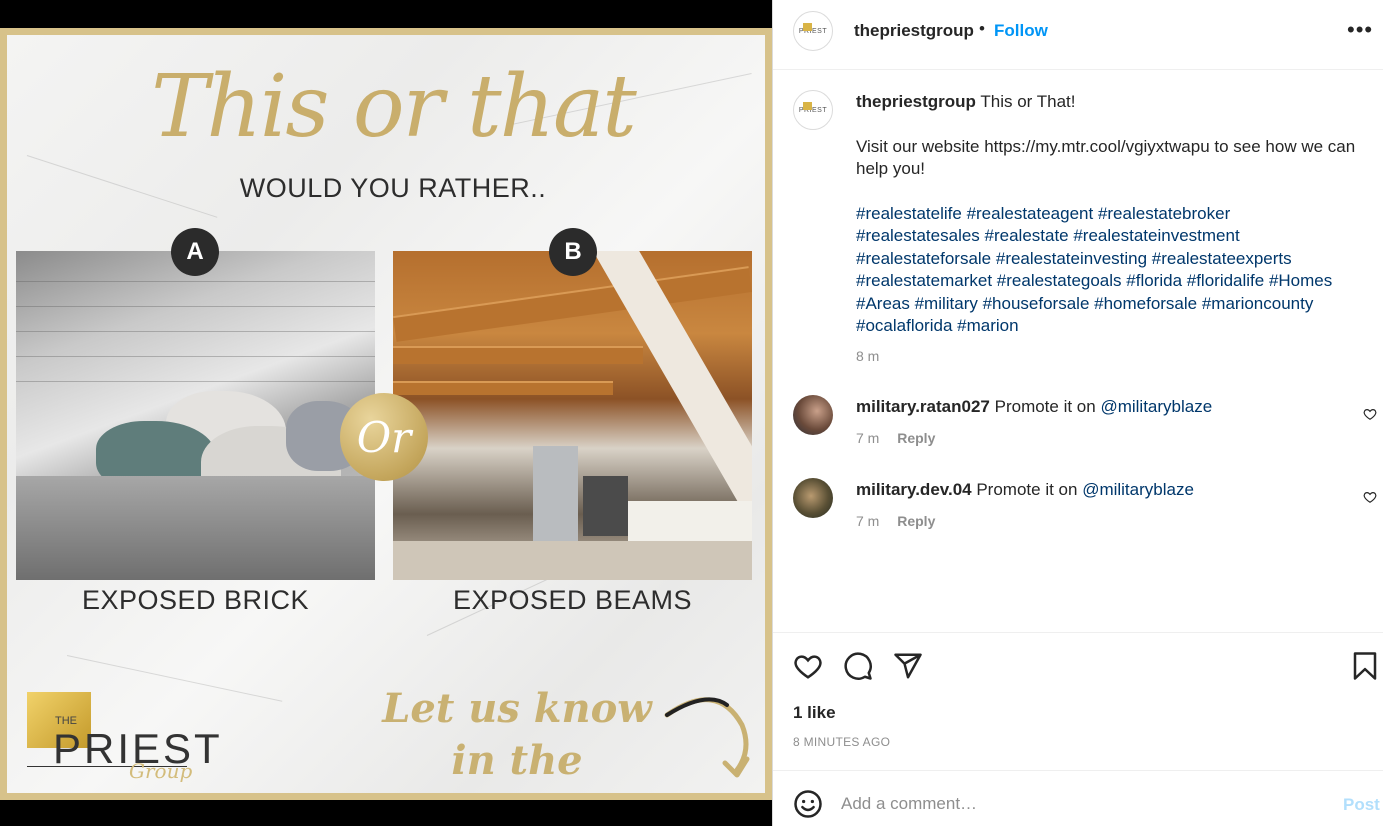 Image resolution: width=1383 pixels, height=826 pixels. Describe the element at coordinates (195, 415) in the screenshot. I see `photo-exposed-brick` at that location.